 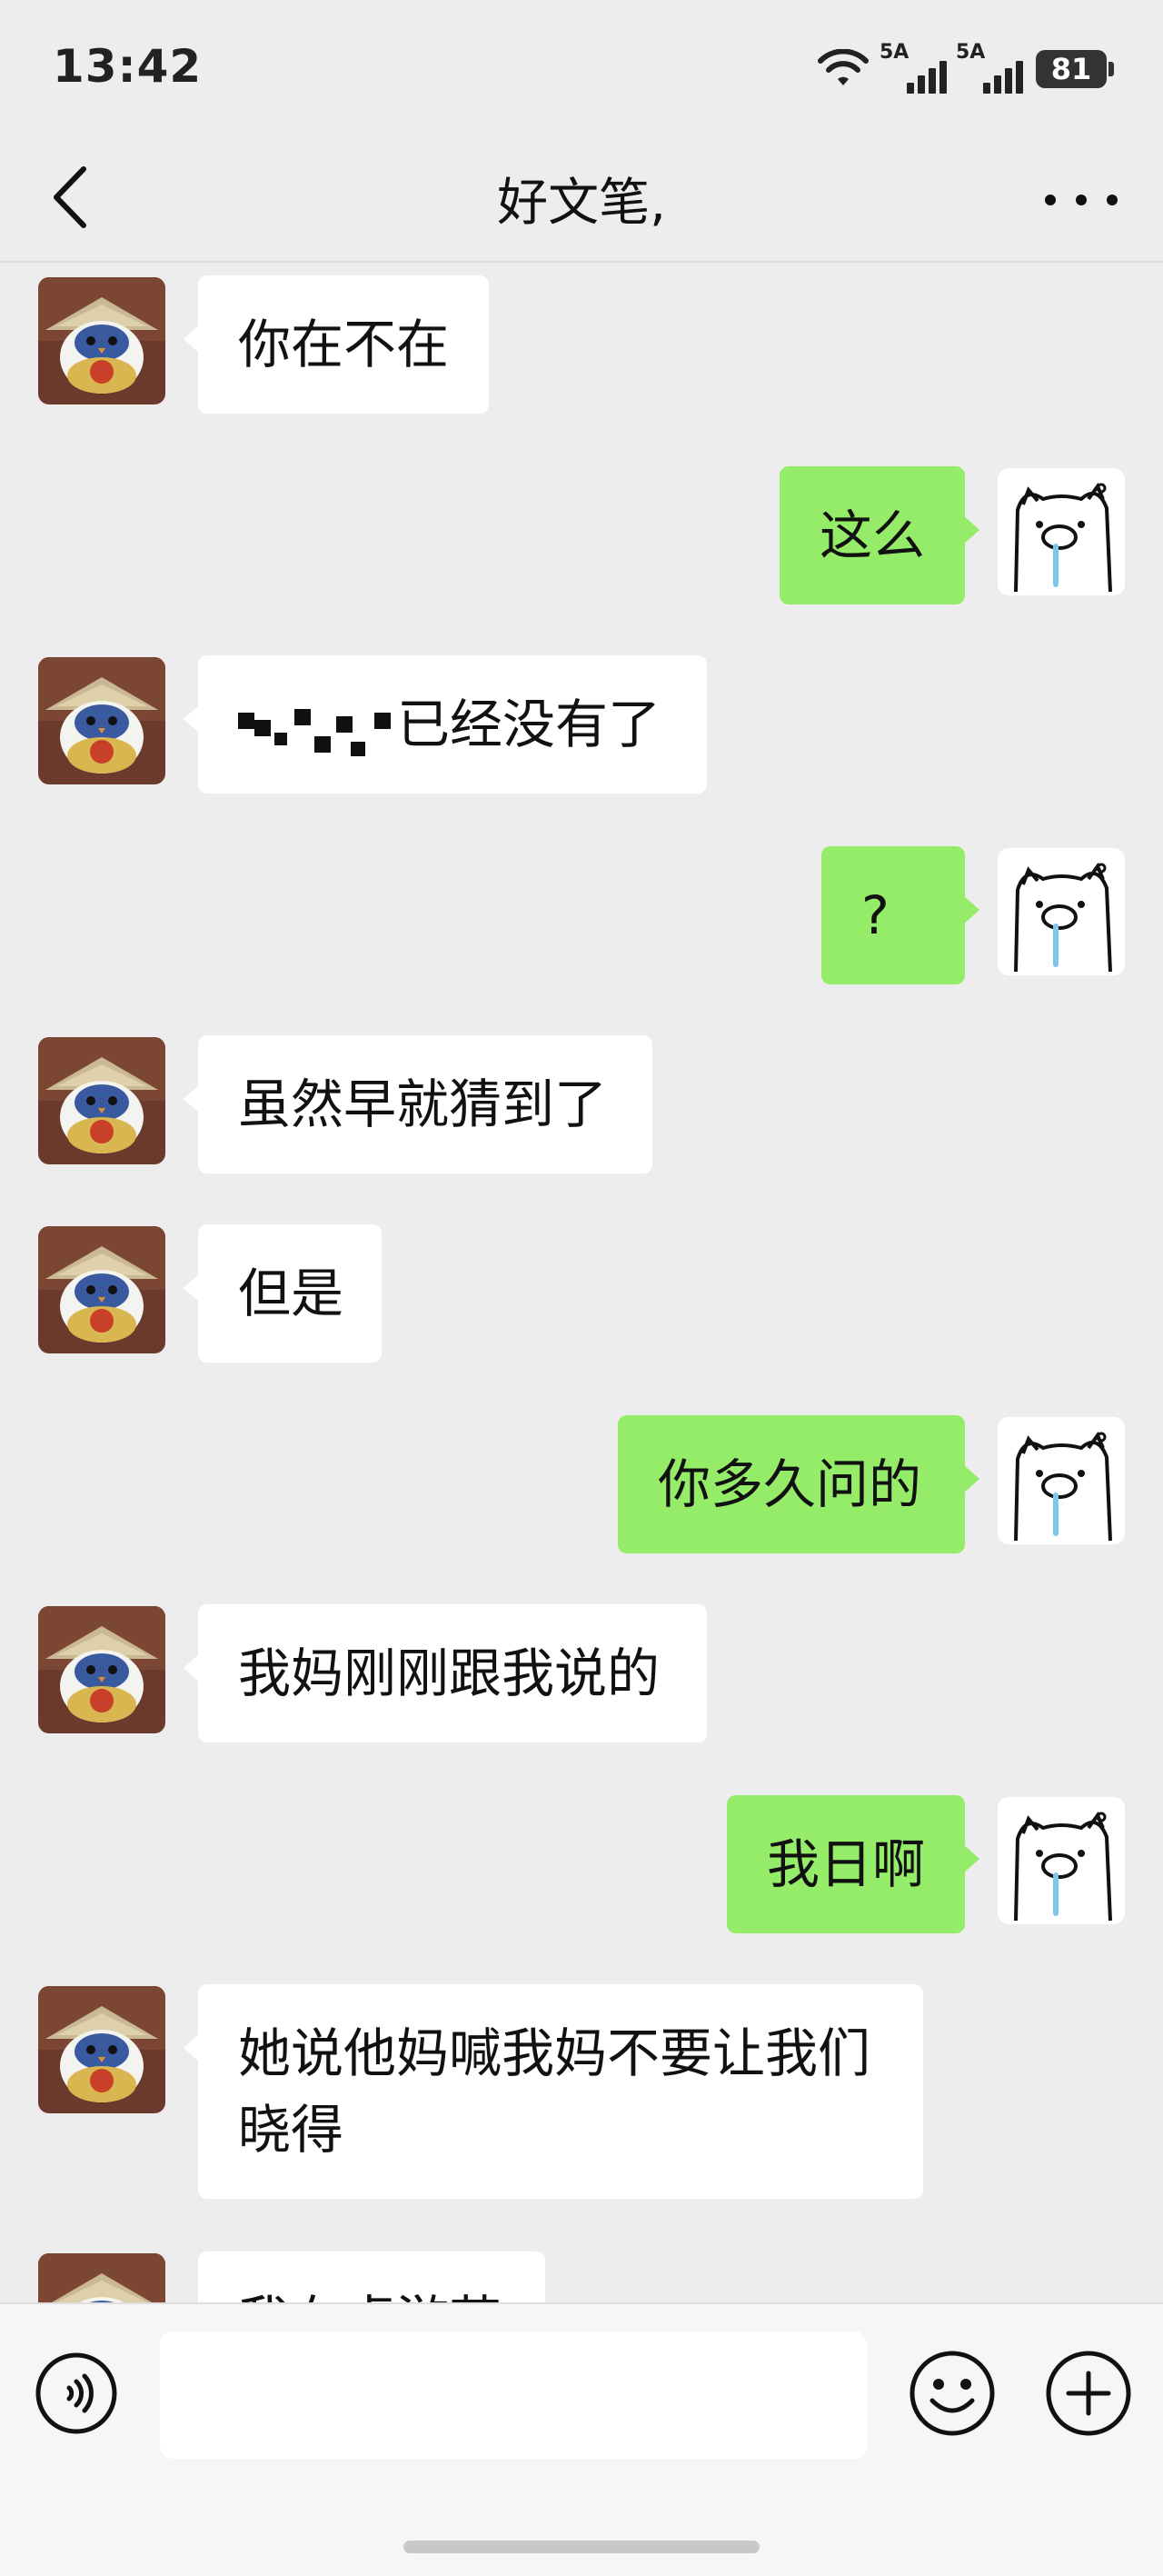 I want to click on message-row: 我妈刚刚跟我说的, so click(x=581, y=1673).